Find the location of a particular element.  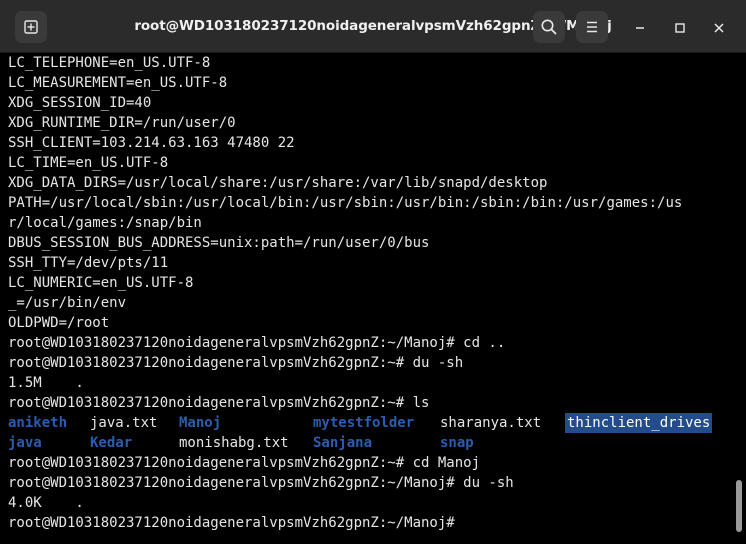

terminal-line: LC_NUMERIC=en_US.UTF-8 is located at coordinates (101, 283).